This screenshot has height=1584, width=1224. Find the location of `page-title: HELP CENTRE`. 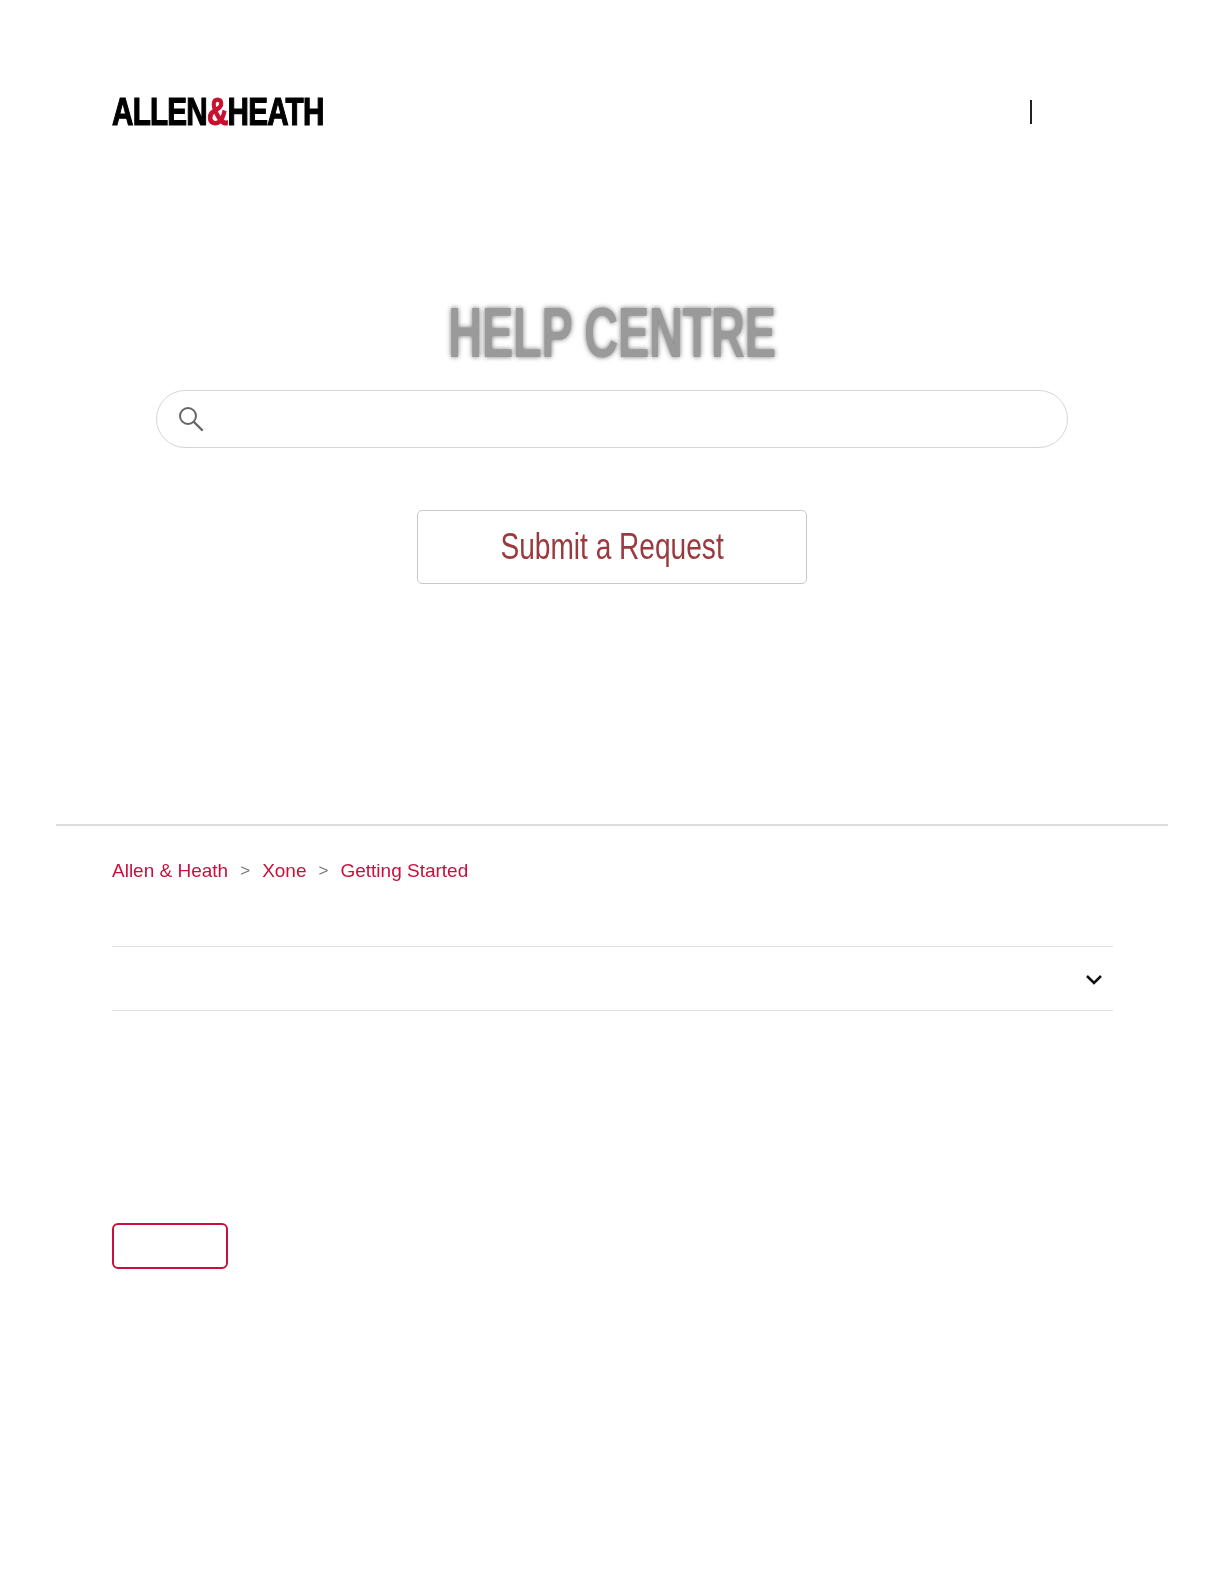

page-title: HELP CENTRE is located at coordinates (612, 333).